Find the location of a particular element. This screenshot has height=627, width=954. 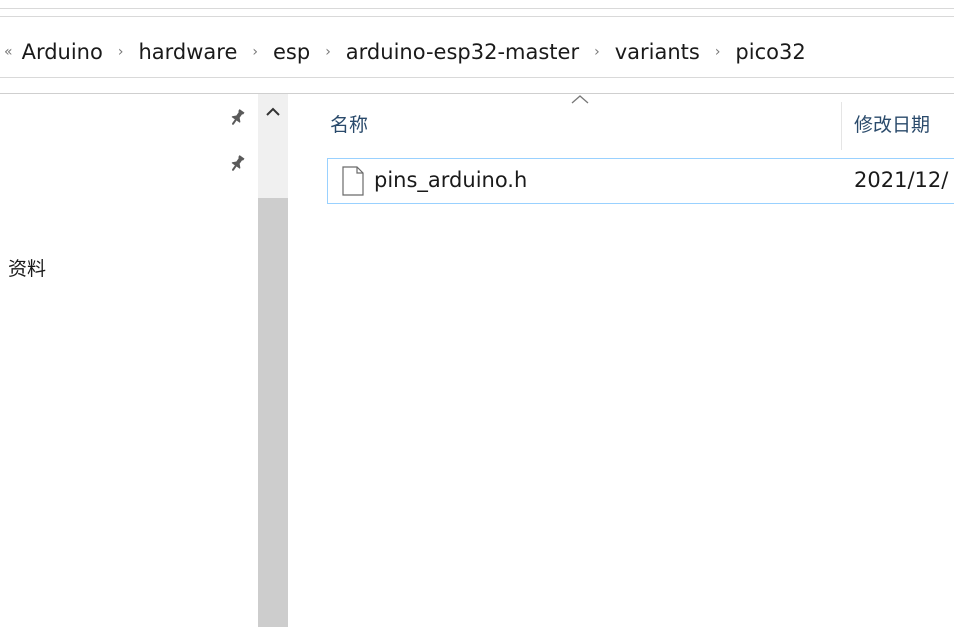

breadcrumb-item-variants: variants is located at coordinates (657, 52).